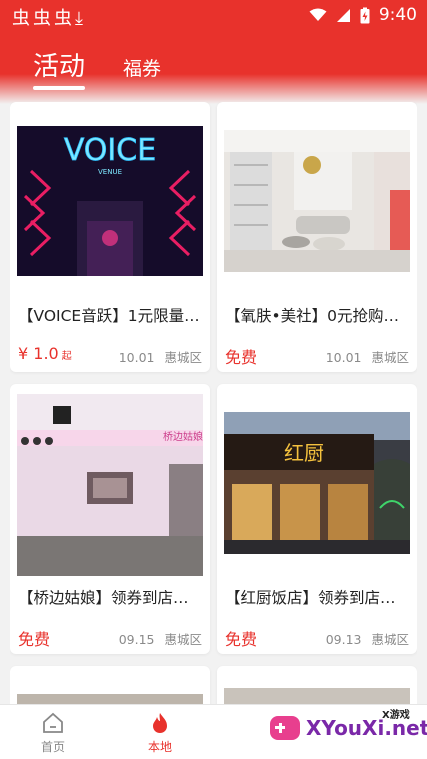 The width and height of the screenshot is (427, 759). Describe the element at coordinates (45, 353) in the screenshot. I see `price: ¥ 1.0 起` at that location.